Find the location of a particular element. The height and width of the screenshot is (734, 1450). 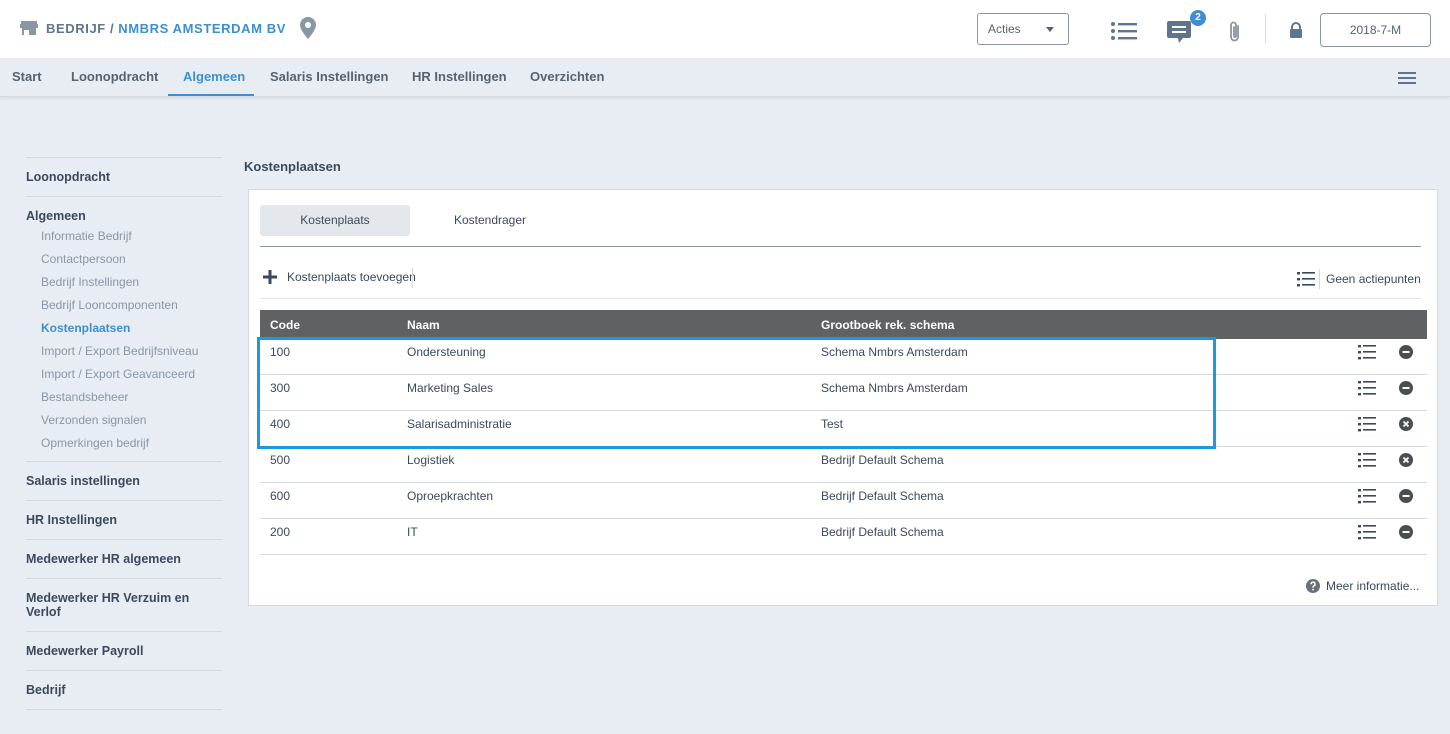

lock-icon is located at coordinates (1296, 30).